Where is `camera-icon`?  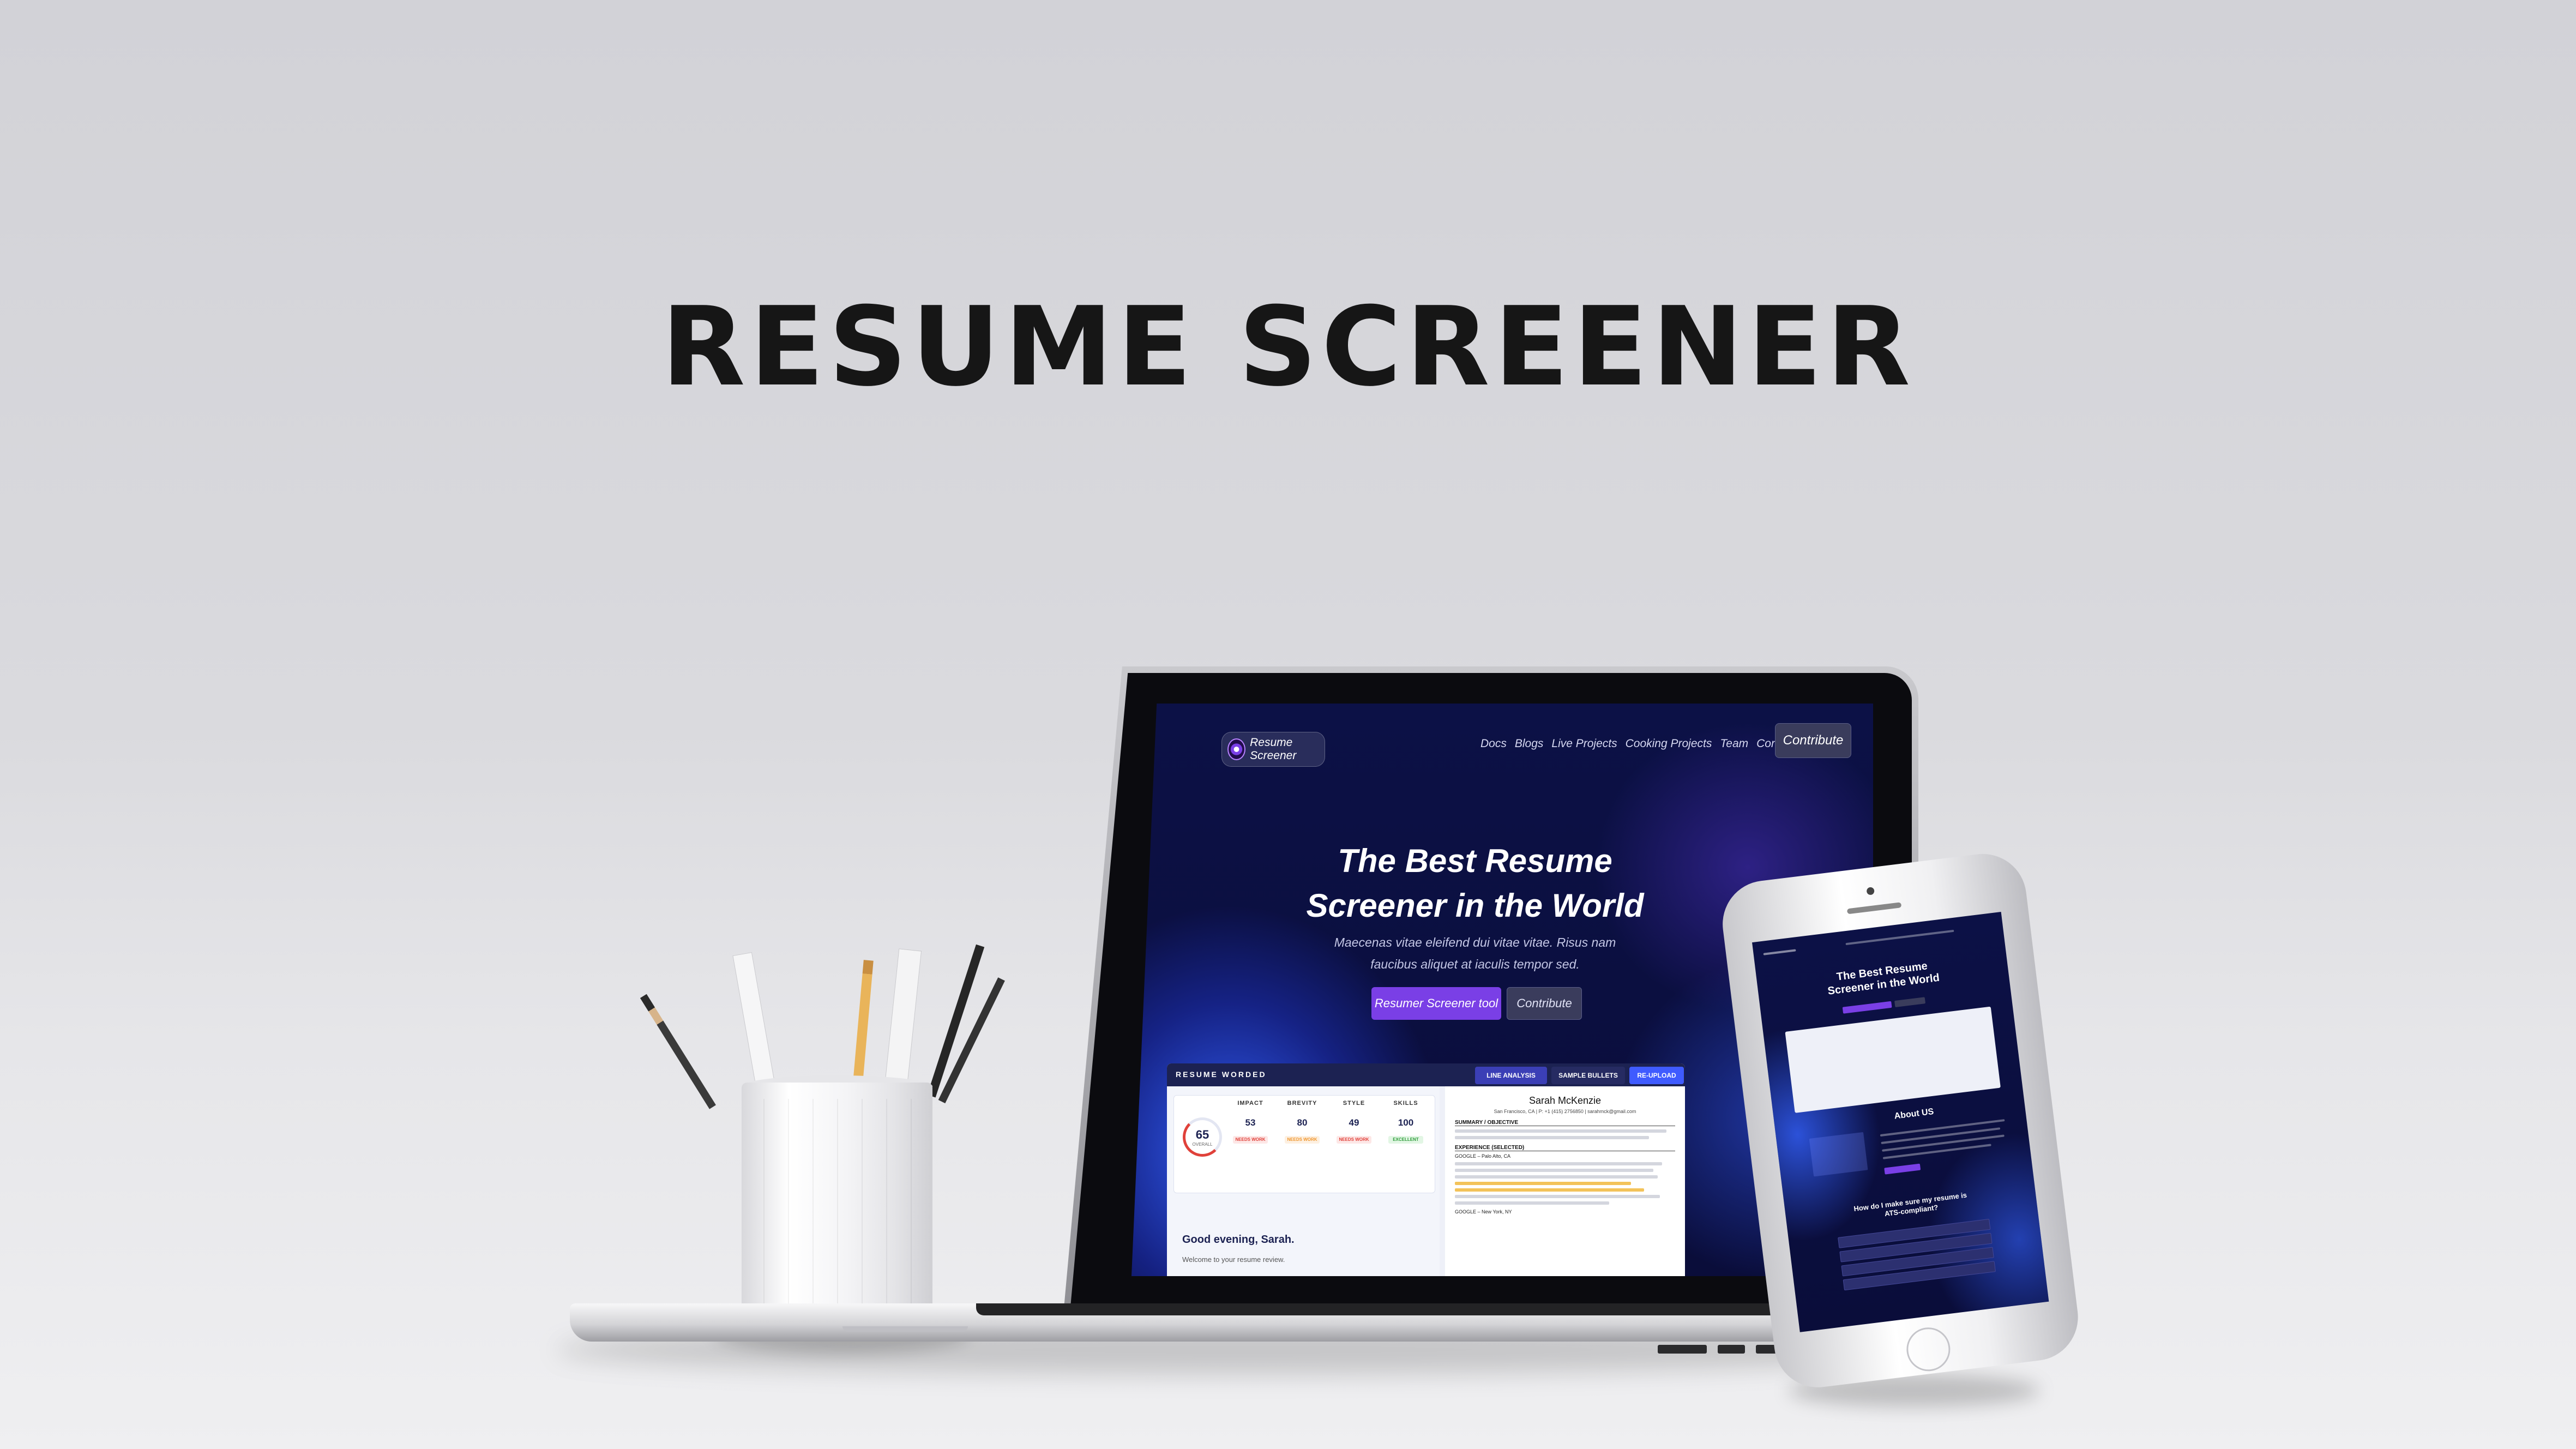
camera-icon is located at coordinates (1870, 891).